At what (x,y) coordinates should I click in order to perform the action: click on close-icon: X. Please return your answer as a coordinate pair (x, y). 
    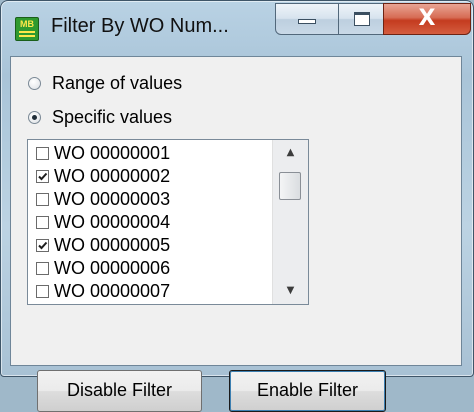
    Looking at the image, I should click on (427, 18).